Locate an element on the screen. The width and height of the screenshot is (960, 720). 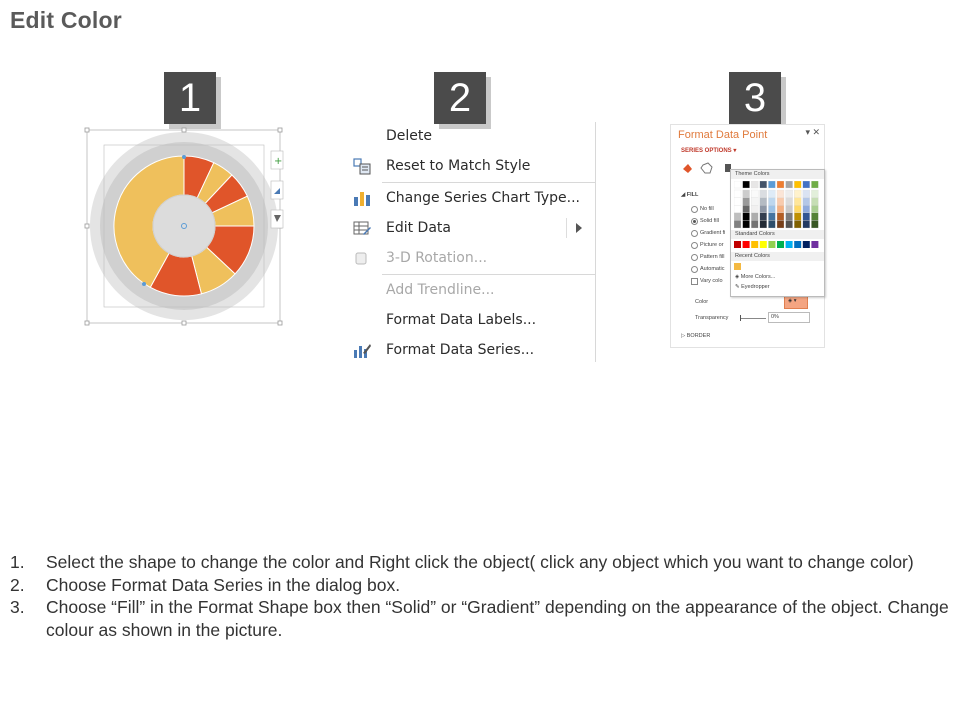
donut-chart: + is located at coordinates (184, 226).